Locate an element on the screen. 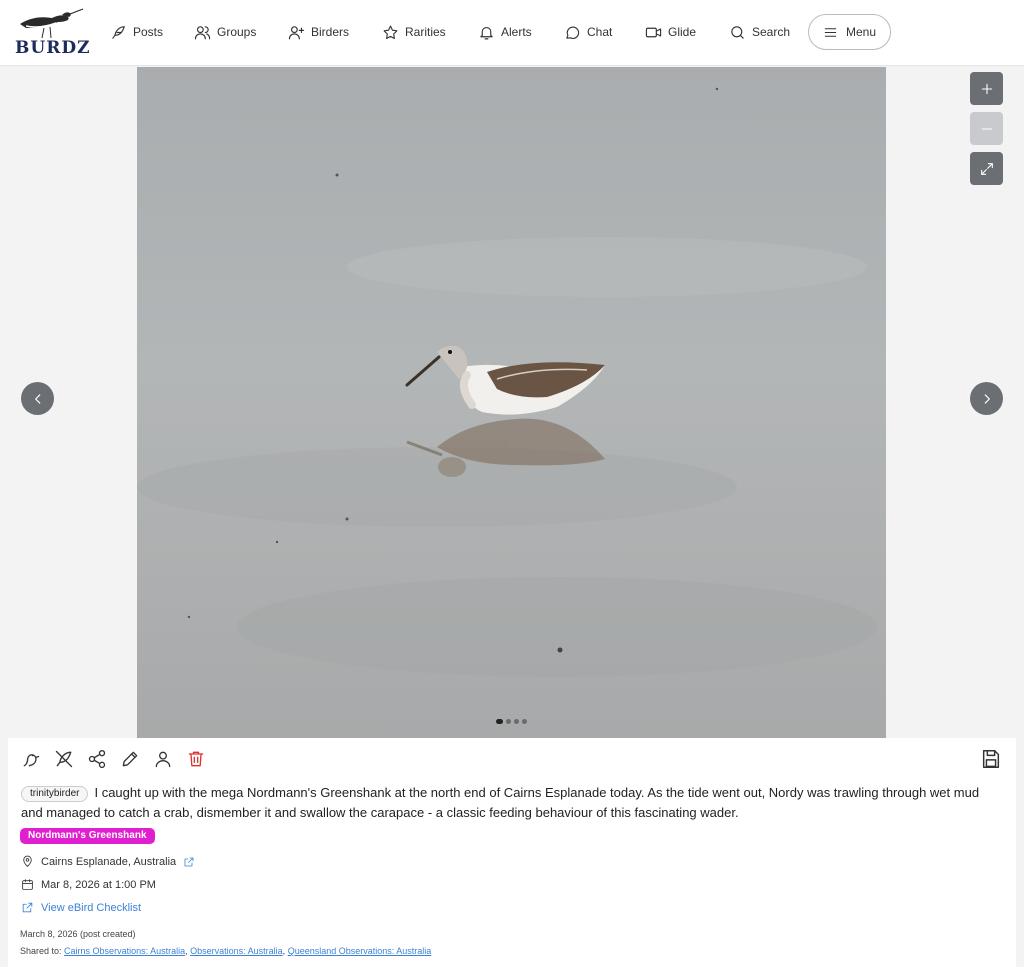  nav-birders: Birders is located at coordinates (318, 32).